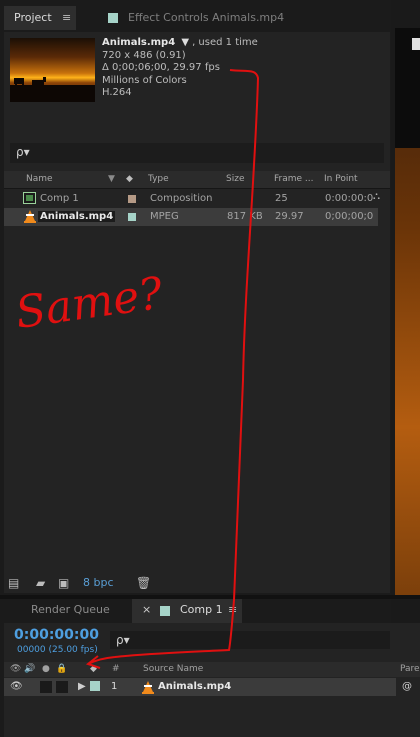 Image resolution: width=420 pixels, height=737 pixels. I want to click on footage-colors: Millions of Colors, so click(144, 80).